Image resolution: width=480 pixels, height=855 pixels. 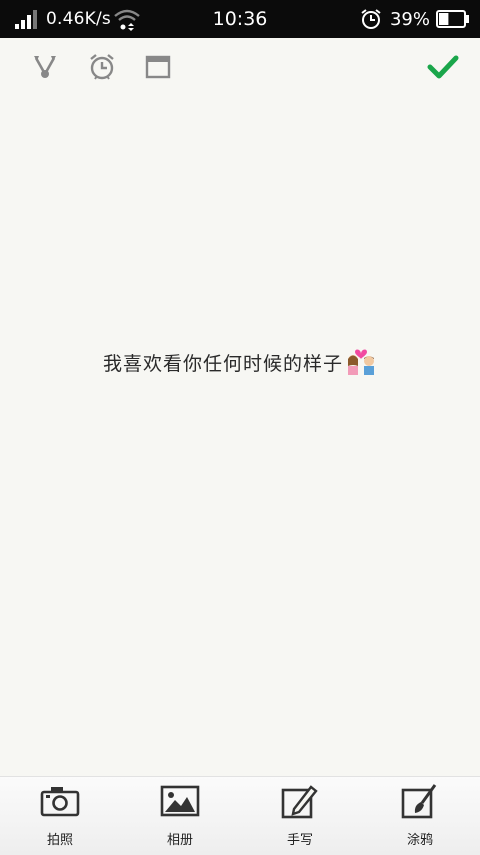 I want to click on note-text: 我喜欢看你任何时候的样子, so click(x=222, y=364).